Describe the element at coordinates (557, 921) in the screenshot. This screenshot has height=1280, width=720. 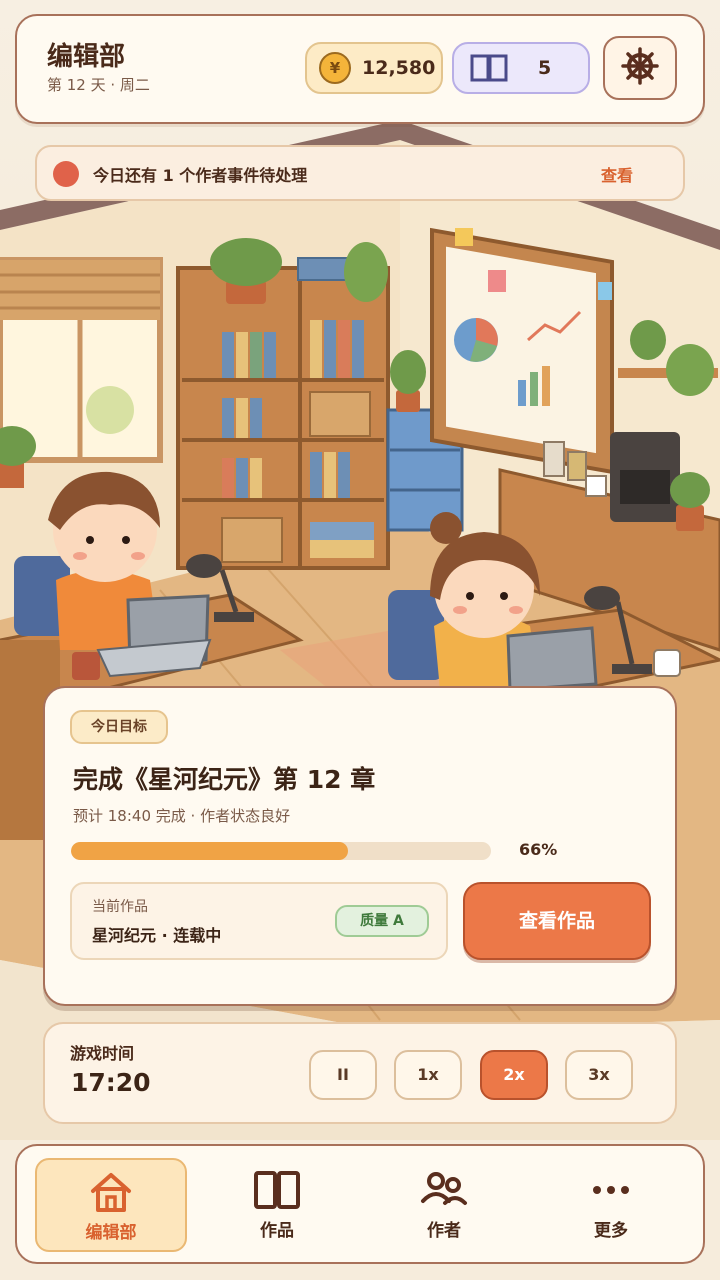
I see `view-work-button: 查看作品` at that location.